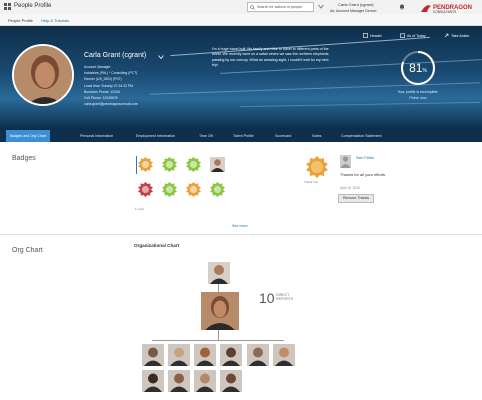  Describe the element at coordinates (252, 7) in the screenshot. I see `search-icon` at that location.